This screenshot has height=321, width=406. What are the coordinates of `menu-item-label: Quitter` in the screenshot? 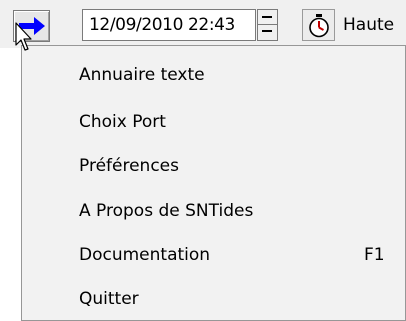 It's located at (109, 299).